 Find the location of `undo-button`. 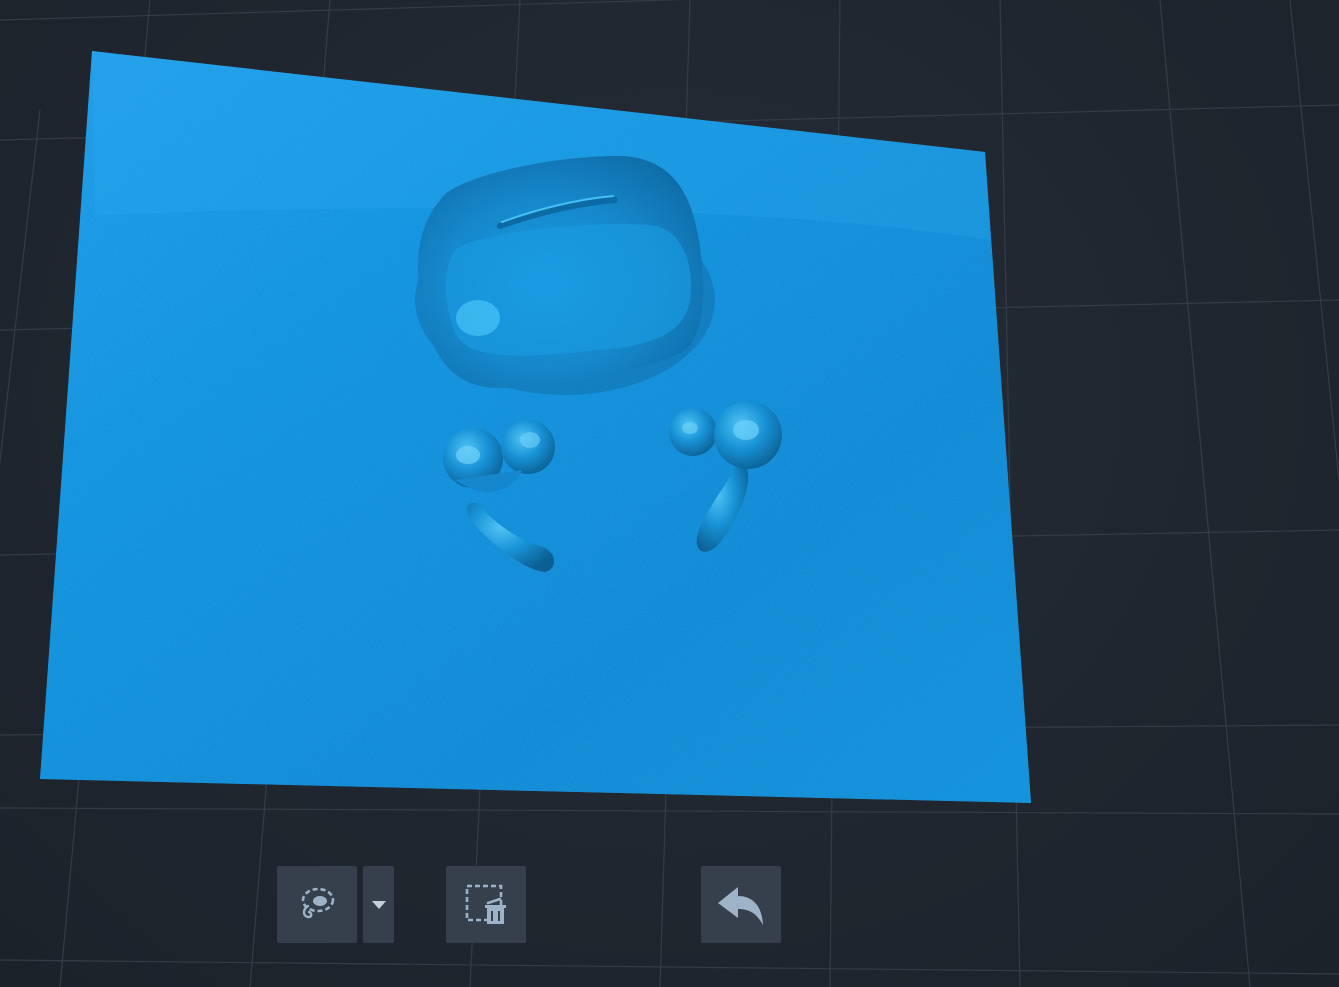

undo-button is located at coordinates (741, 904).